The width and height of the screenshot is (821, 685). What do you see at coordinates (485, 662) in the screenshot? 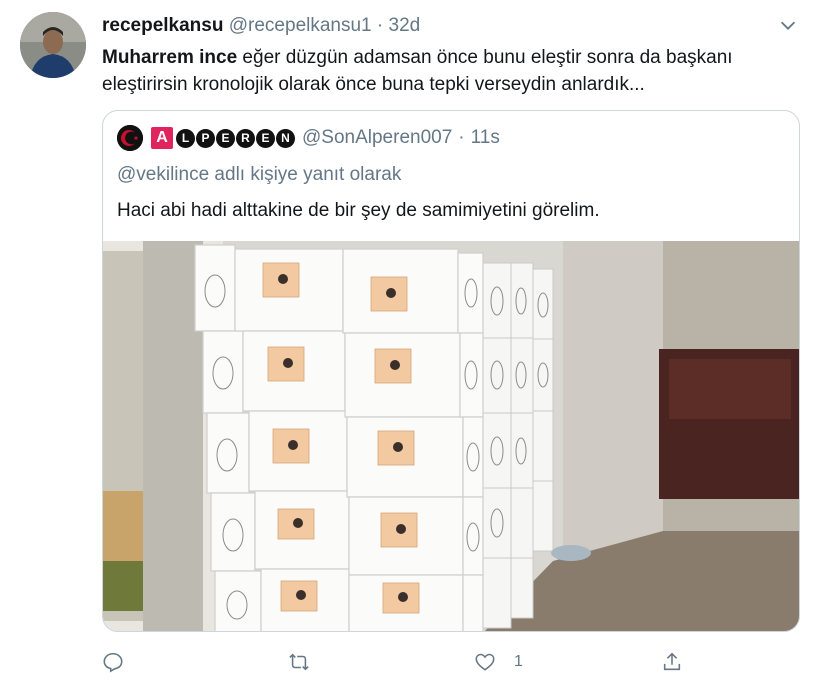
I see `heart-icon` at bounding box center [485, 662].